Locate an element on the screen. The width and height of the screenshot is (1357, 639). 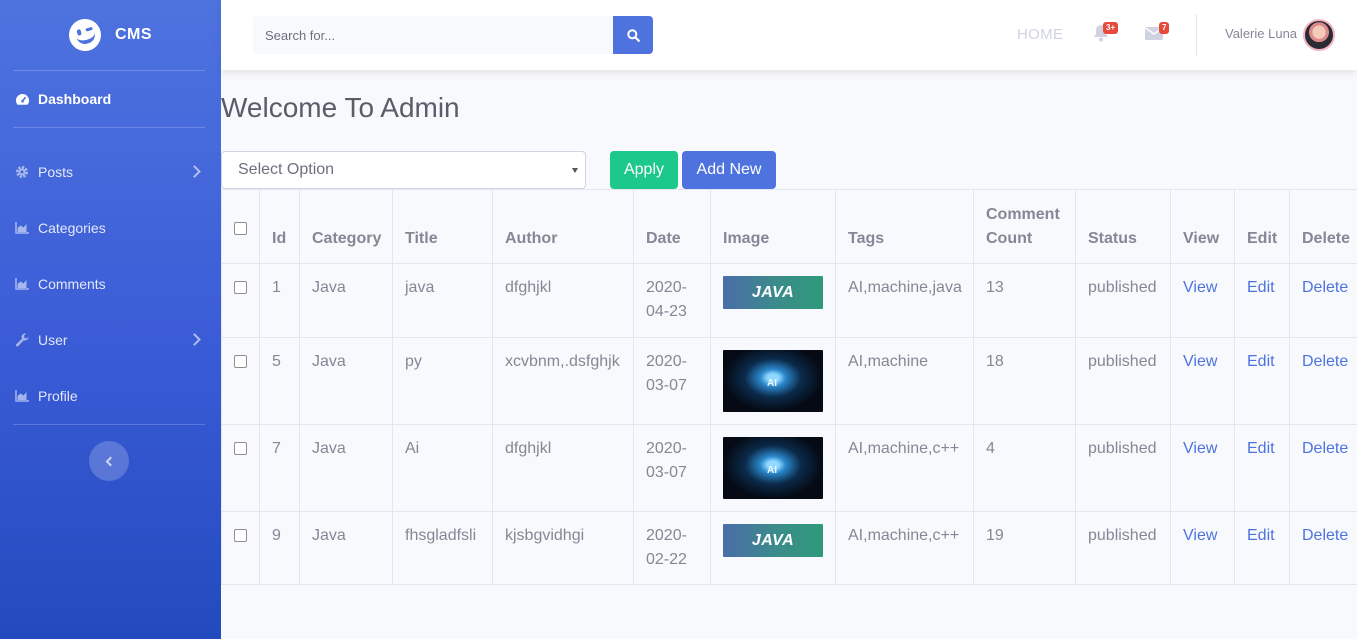
chevron-left-icon is located at coordinates (110, 461).